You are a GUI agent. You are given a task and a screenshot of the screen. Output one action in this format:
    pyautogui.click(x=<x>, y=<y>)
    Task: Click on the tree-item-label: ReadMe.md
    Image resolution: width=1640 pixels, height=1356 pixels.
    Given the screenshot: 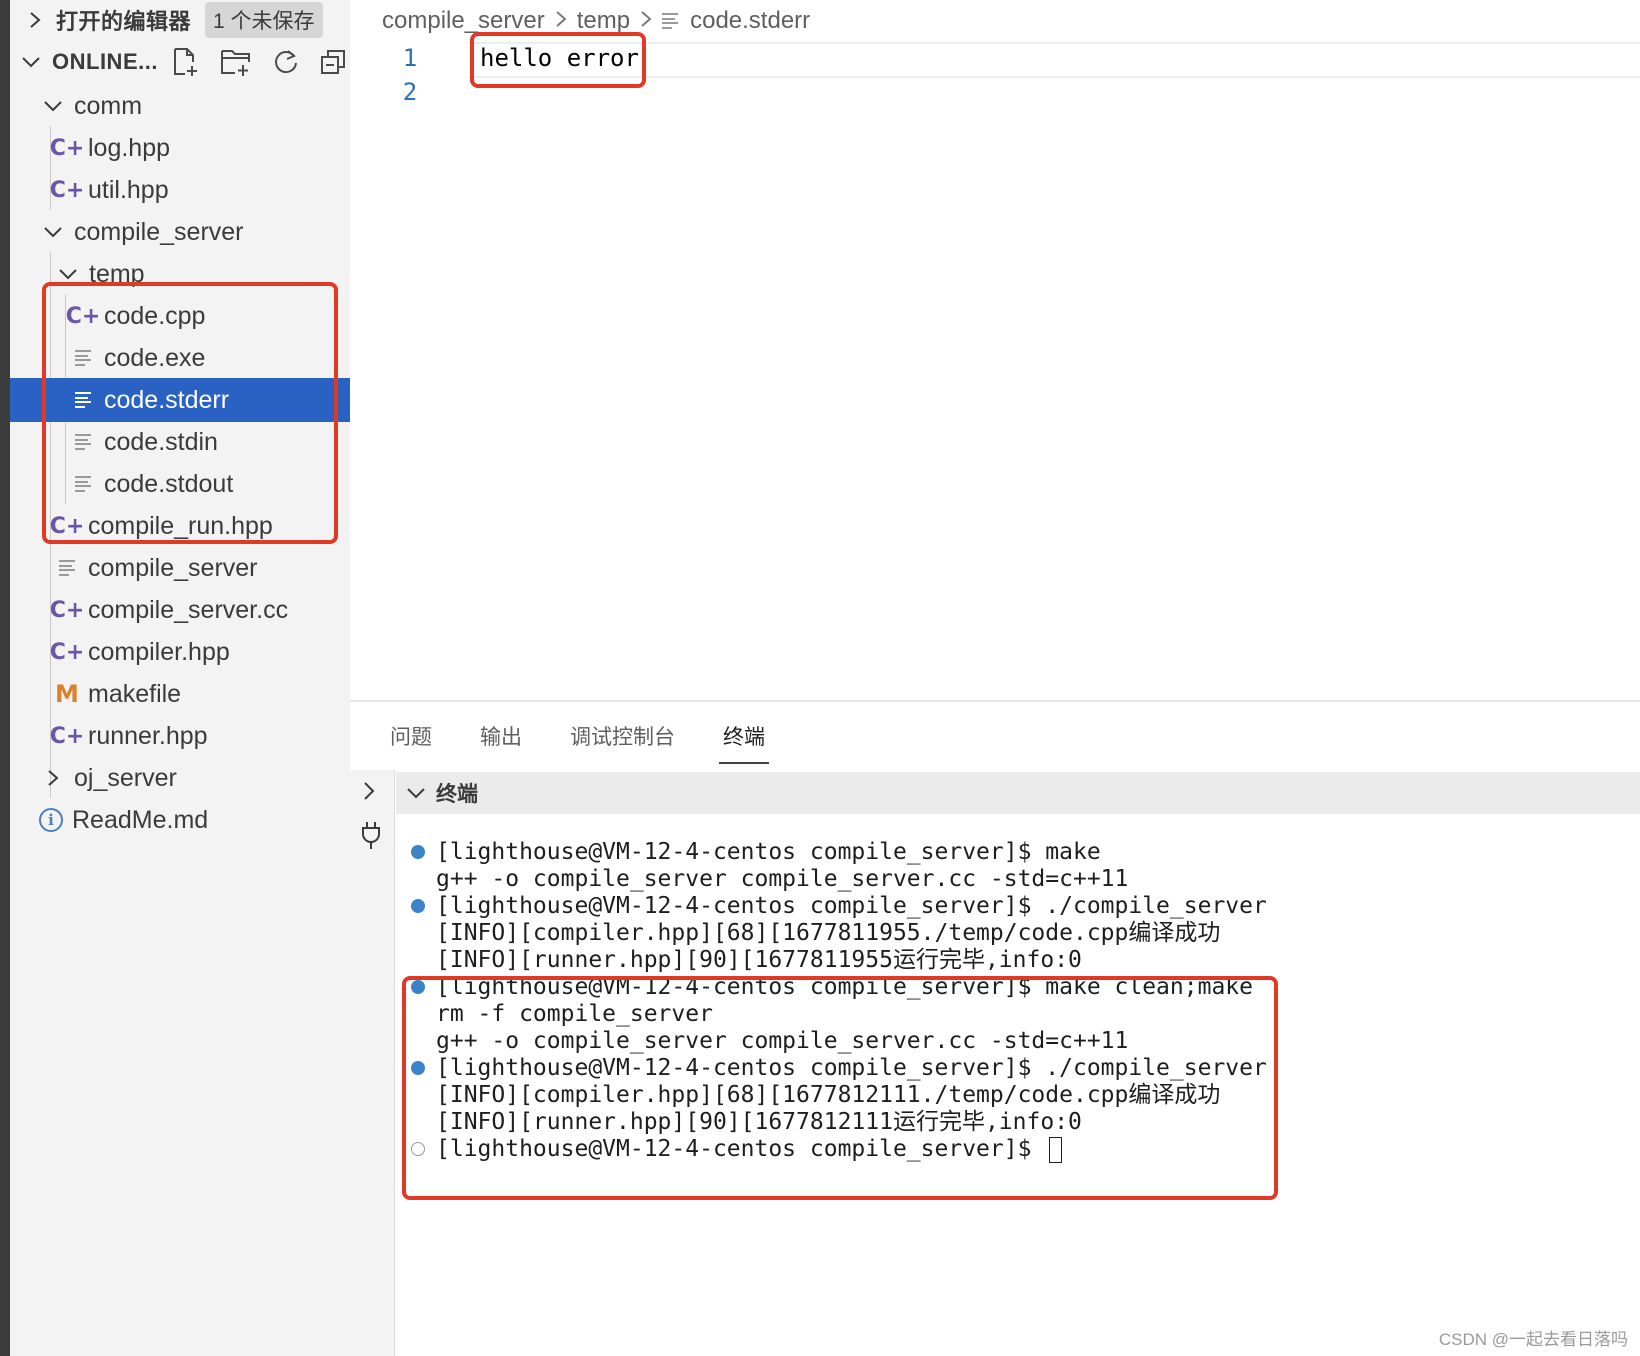 What is the action you would take?
    pyautogui.click(x=140, y=819)
    